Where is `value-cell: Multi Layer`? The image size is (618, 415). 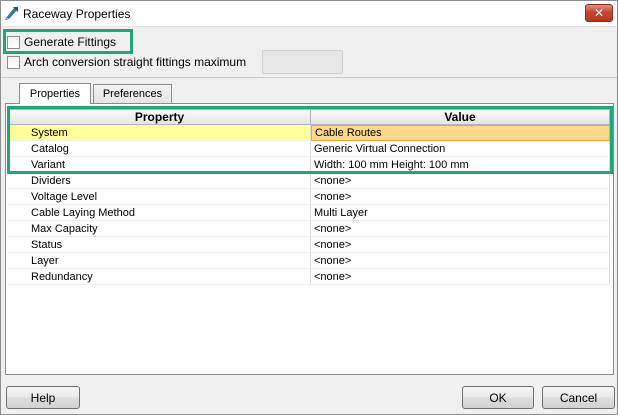 value-cell: Multi Layer is located at coordinates (460, 213).